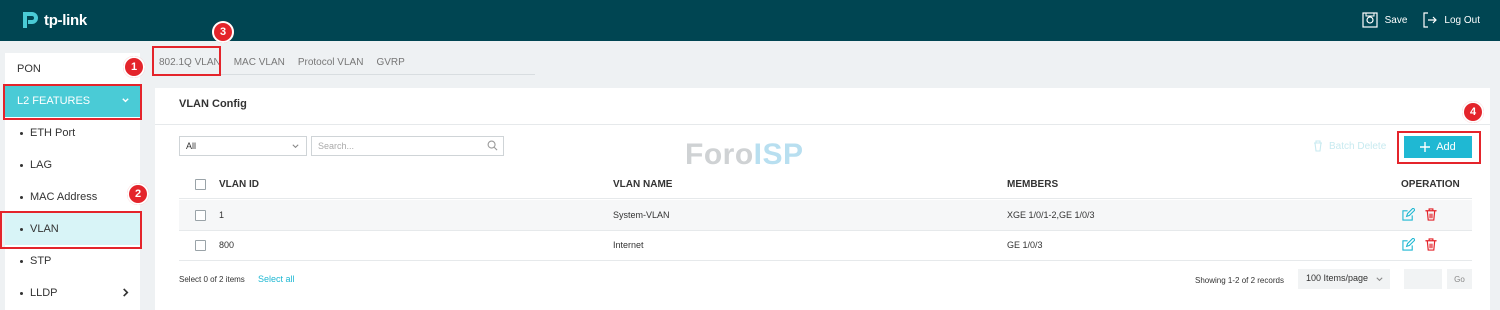 The height and width of the screenshot is (310, 1500). I want to click on sidebar-item-stp: STP, so click(72, 261).